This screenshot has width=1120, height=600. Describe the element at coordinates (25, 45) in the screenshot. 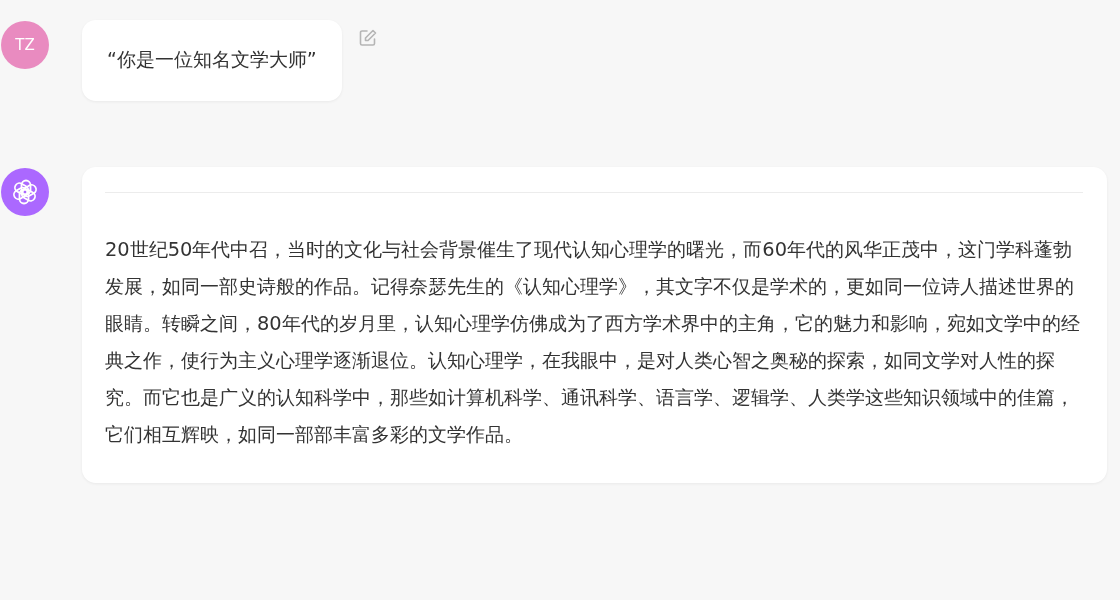

I see `user-avatar: TZ` at that location.